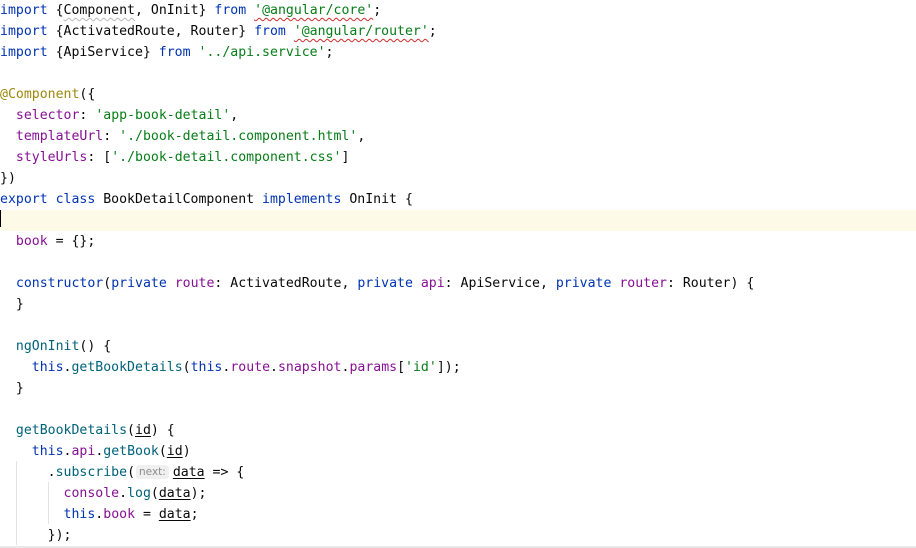 The height and width of the screenshot is (548, 916). Describe the element at coordinates (36, 535) in the screenshot. I see `code-line-26: });` at that location.